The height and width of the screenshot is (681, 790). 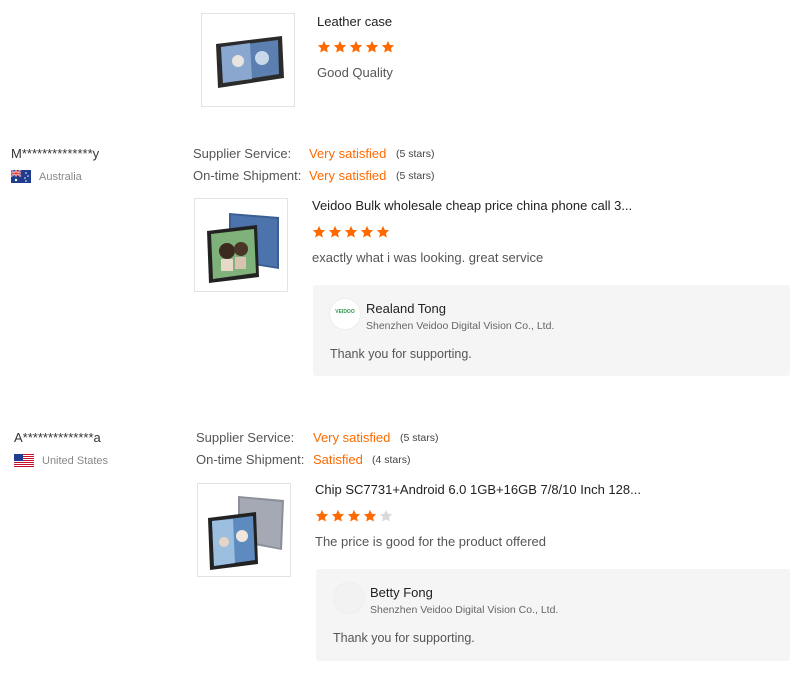 What do you see at coordinates (355, 72) in the screenshot?
I see `review-comment: Good Quality` at bounding box center [355, 72].